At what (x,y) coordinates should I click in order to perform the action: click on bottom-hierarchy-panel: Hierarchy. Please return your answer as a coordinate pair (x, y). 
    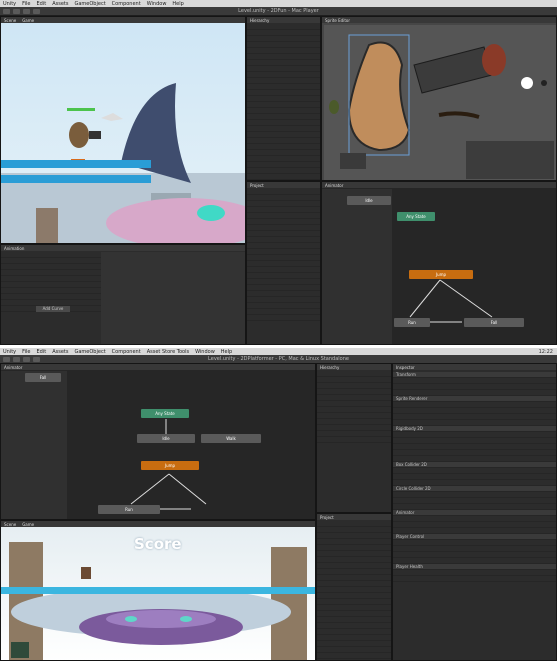
    Looking at the image, I should click on (354, 438).